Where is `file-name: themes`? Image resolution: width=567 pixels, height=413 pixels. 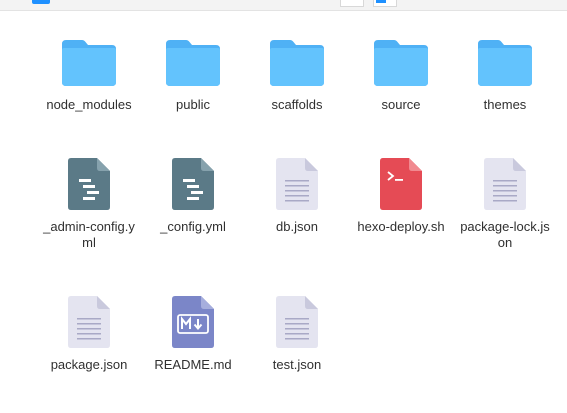
file-name: themes is located at coordinates (505, 104).